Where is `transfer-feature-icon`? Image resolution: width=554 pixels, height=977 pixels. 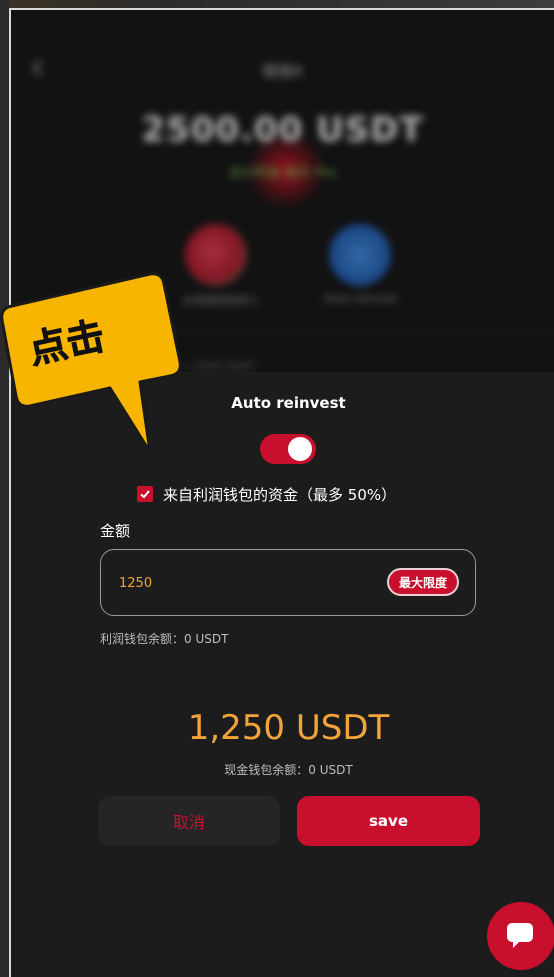 transfer-feature-icon is located at coordinates (216, 255).